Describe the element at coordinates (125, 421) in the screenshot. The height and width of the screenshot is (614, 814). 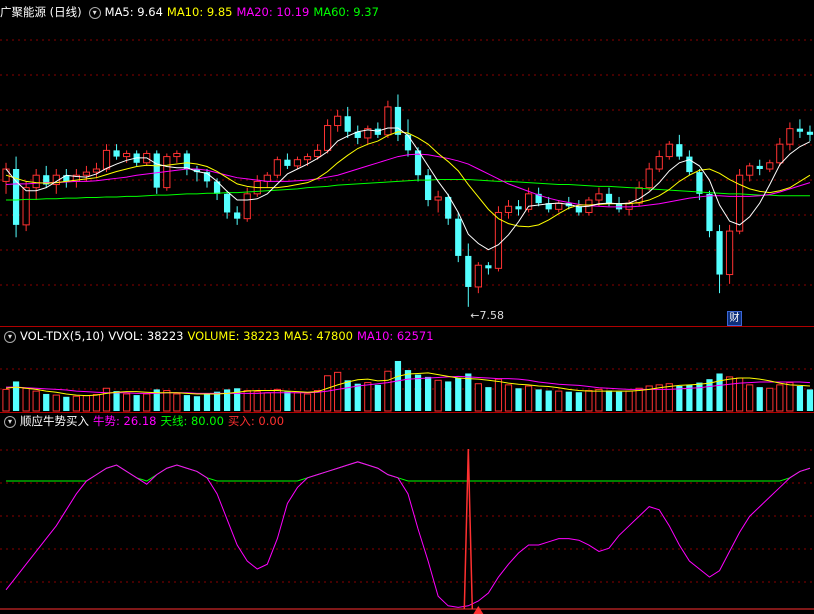
I see `indicator-panel-legend-item: 牛势: 26.18` at that location.